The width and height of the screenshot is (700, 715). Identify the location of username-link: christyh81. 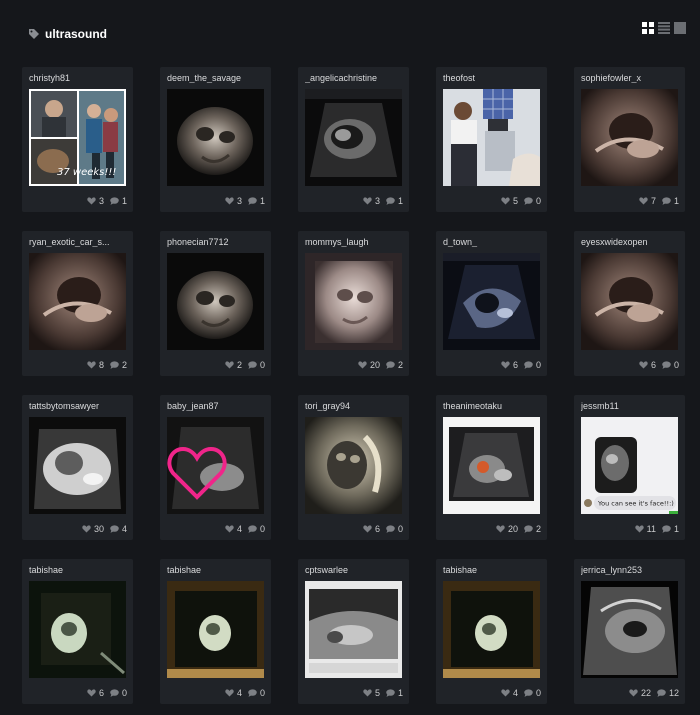
(79, 78).